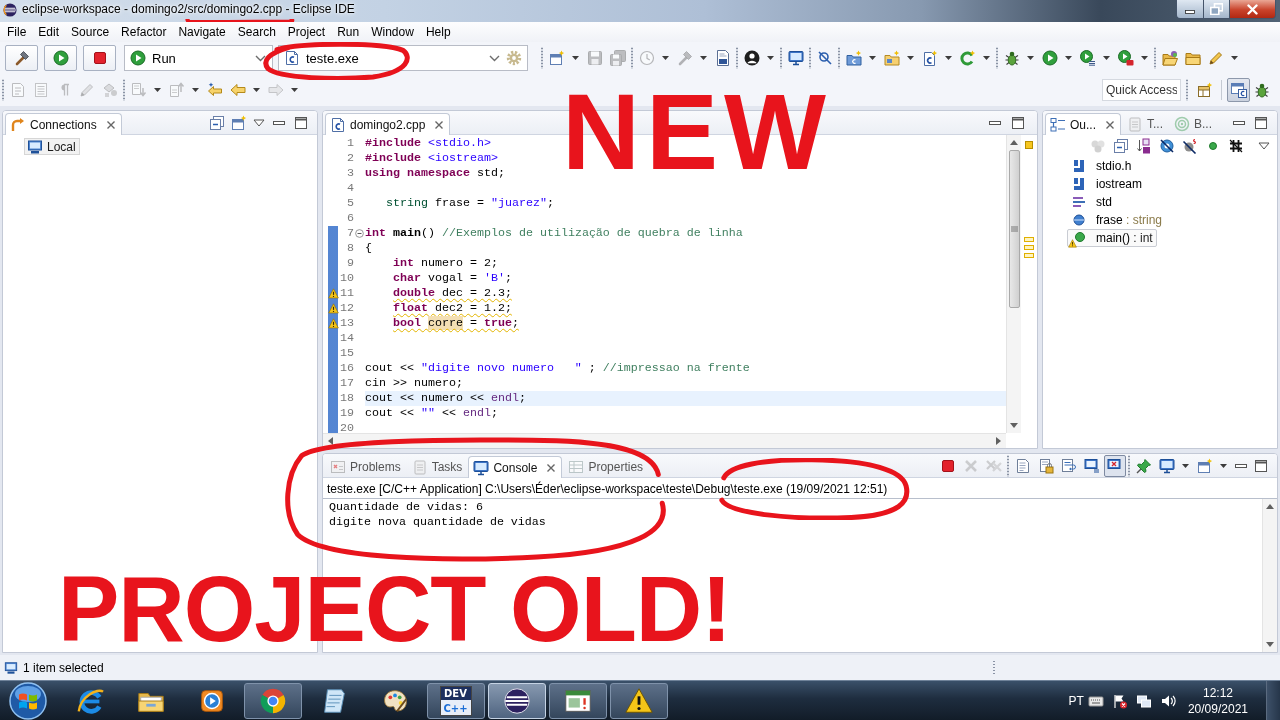  What do you see at coordinates (515, 467) in the screenshot?
I see `tab: Console` at bounding box center [515, 467].